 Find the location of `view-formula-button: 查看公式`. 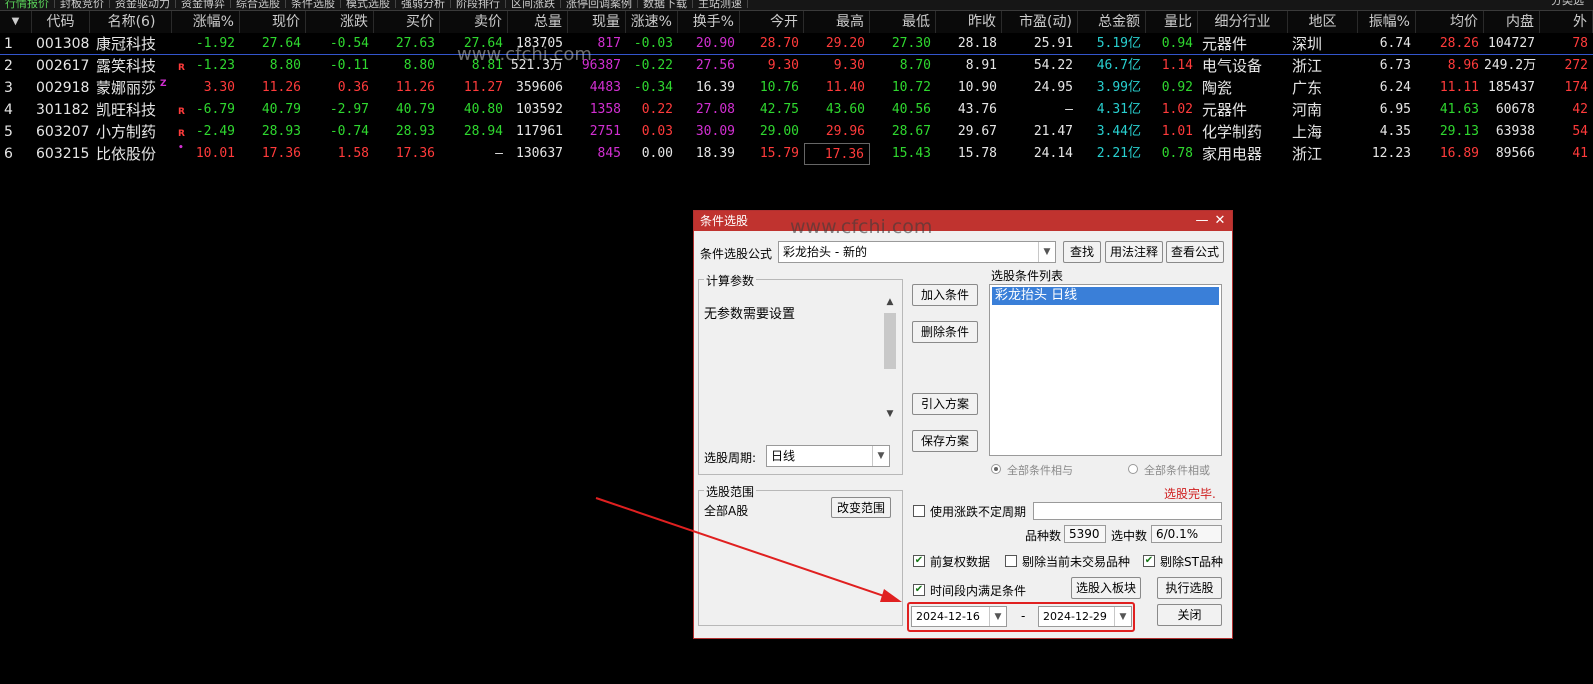

view-formula-button: 查看公式 is located at coordinates (1195, 252).